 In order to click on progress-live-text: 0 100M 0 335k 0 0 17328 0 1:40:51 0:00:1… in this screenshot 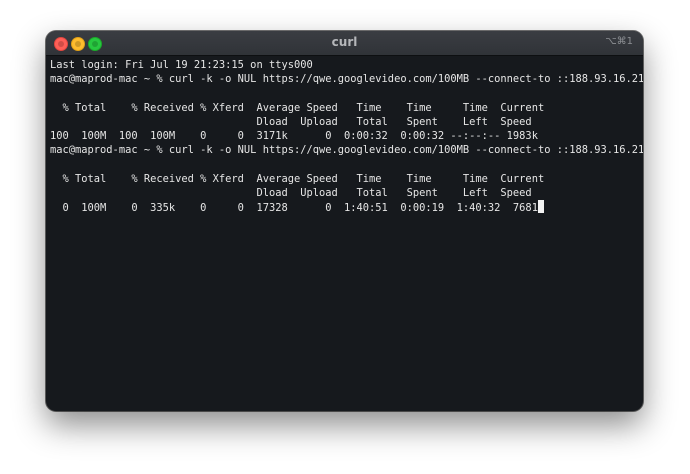, I will do `click(294, 207)`.